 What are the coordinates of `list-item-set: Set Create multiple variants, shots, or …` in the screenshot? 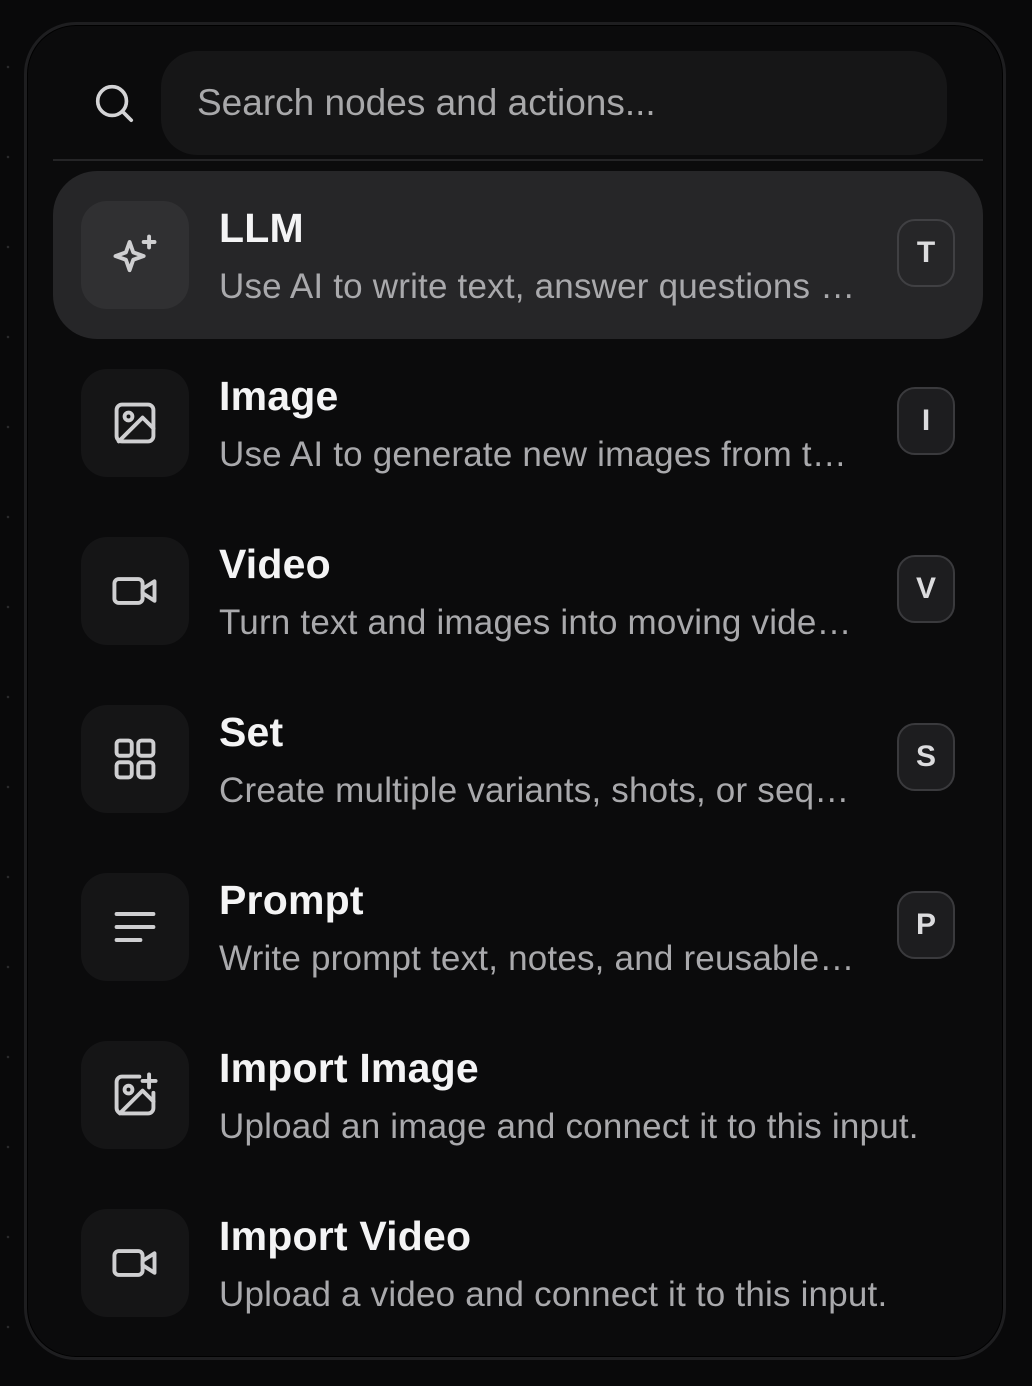 It's located at (518, 759).